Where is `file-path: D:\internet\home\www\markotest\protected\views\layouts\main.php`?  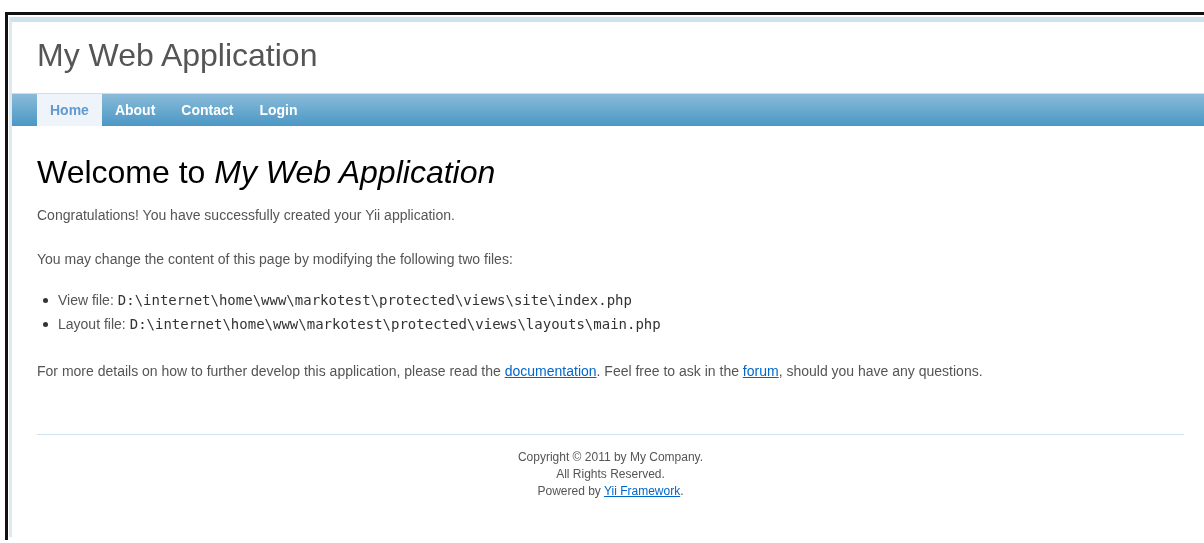
file-path: D:\internet\home\www\markotest\protected\views\layouts\main.php is located at coordinates (395, 324).